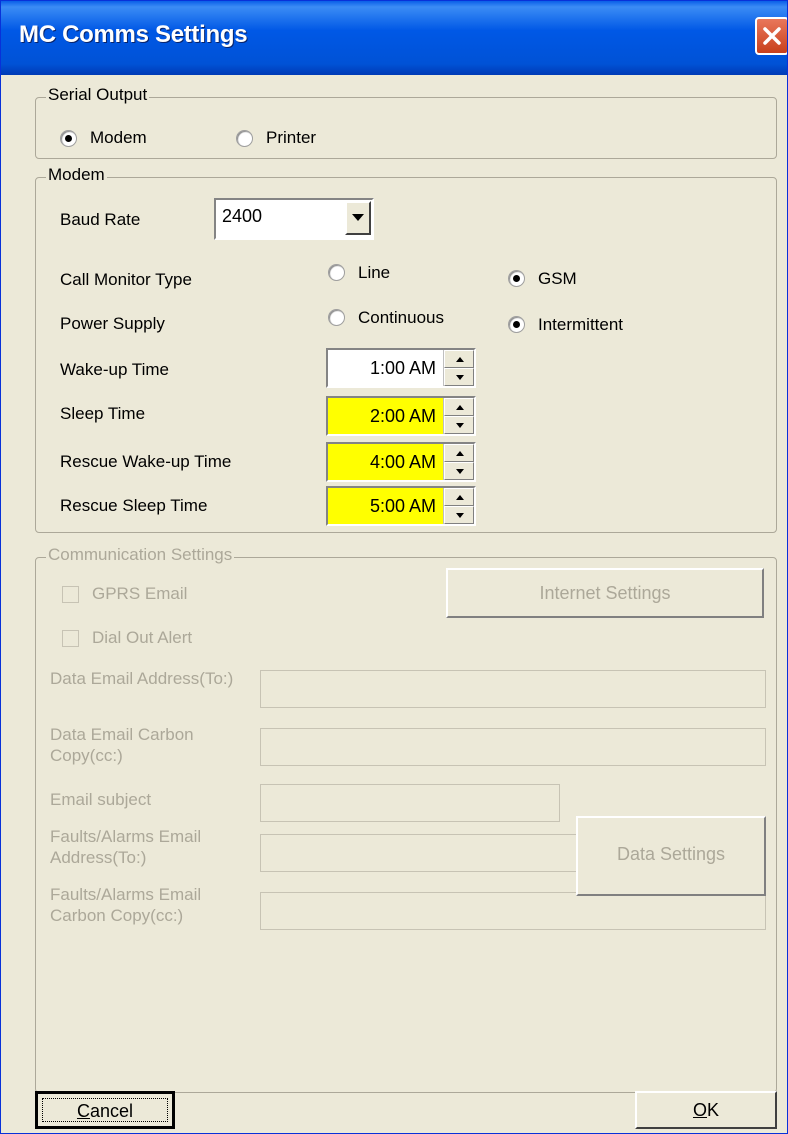 The image size is (788, 1134). What do you see at coordinates (70, 594) in the screenshot?
I see `gprs-email-checkbox` at bounding box center [70, 594].